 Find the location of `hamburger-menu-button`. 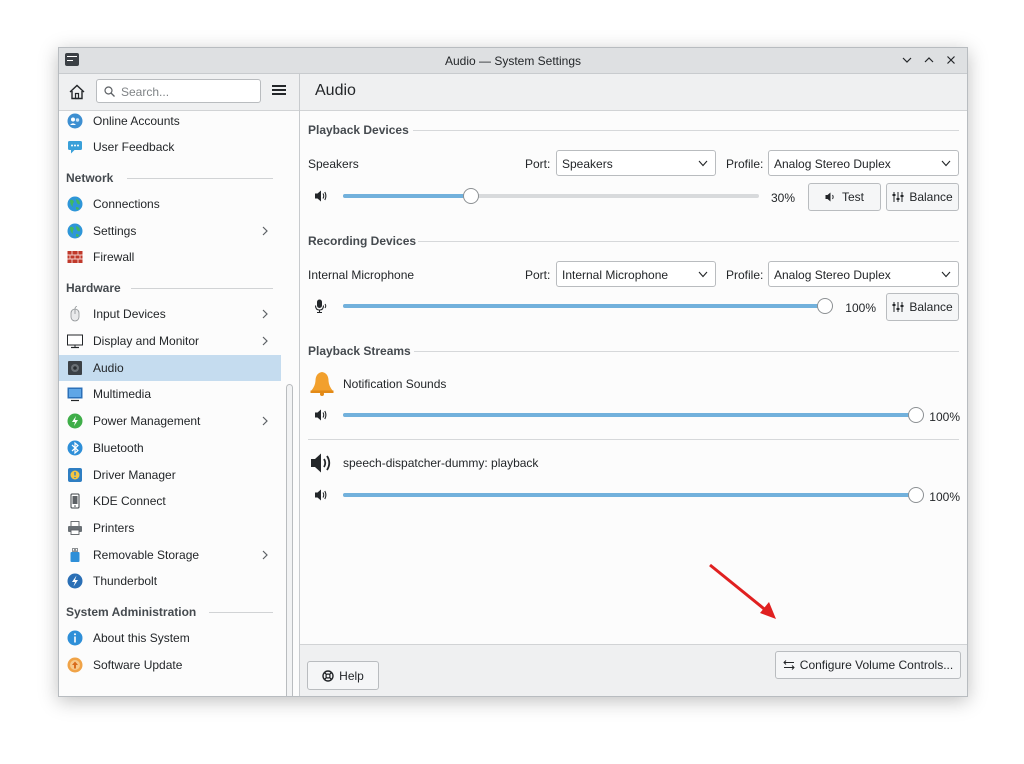

hamburger-menu-button is located at coordinates (279, 91).